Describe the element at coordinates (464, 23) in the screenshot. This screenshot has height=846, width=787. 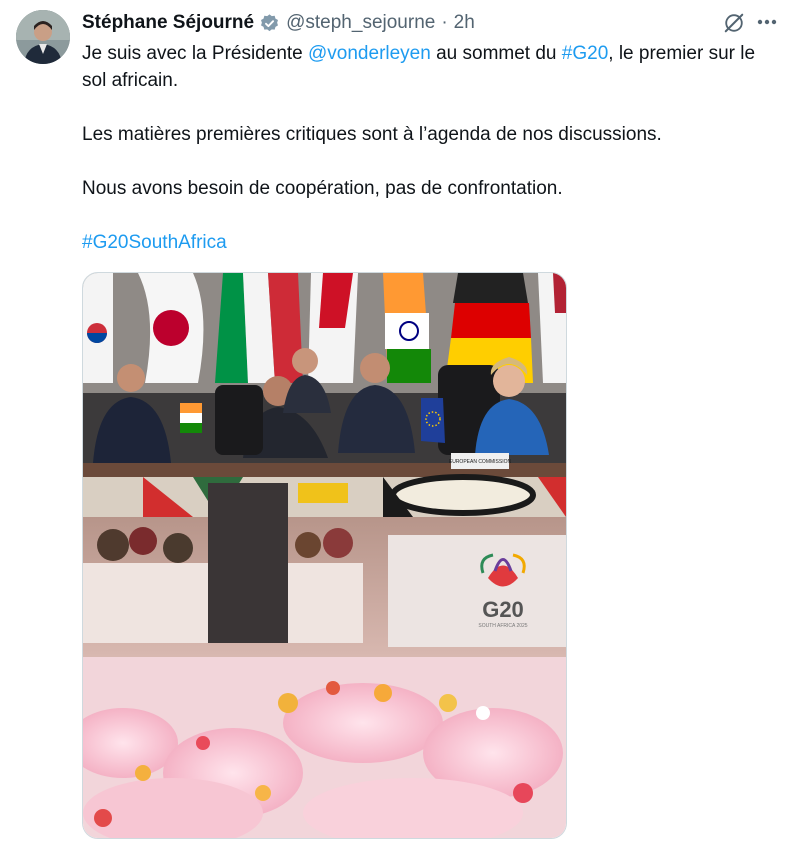
I see `tweet-timestamp: 2h` at that location.